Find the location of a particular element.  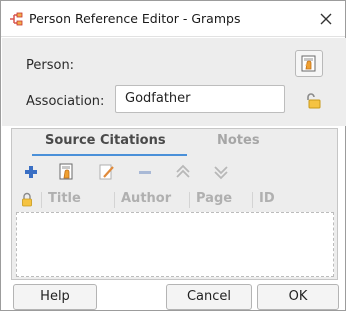

move-down-icon is located at coordinates (221, 172).